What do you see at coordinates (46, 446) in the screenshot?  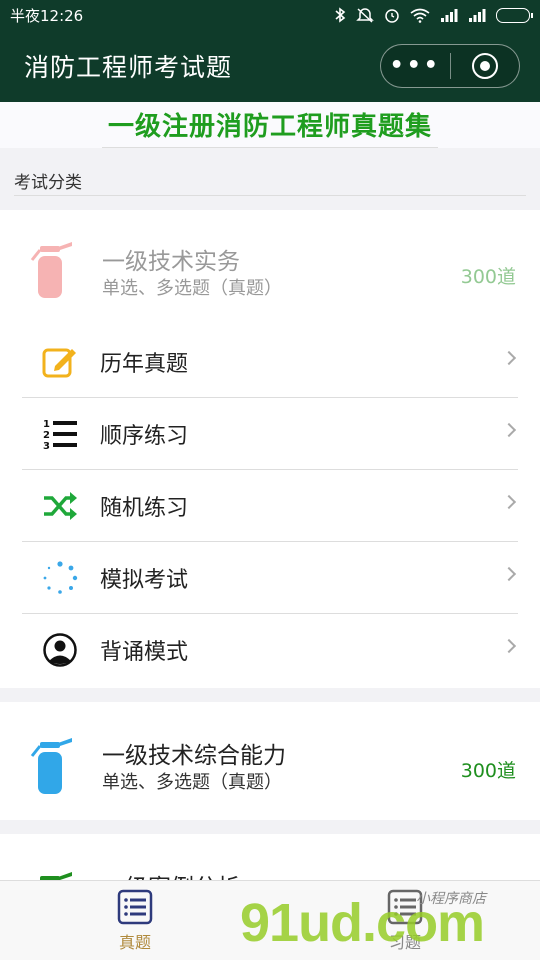 I see `svg-text: 3` at bounding box center [46, 446].